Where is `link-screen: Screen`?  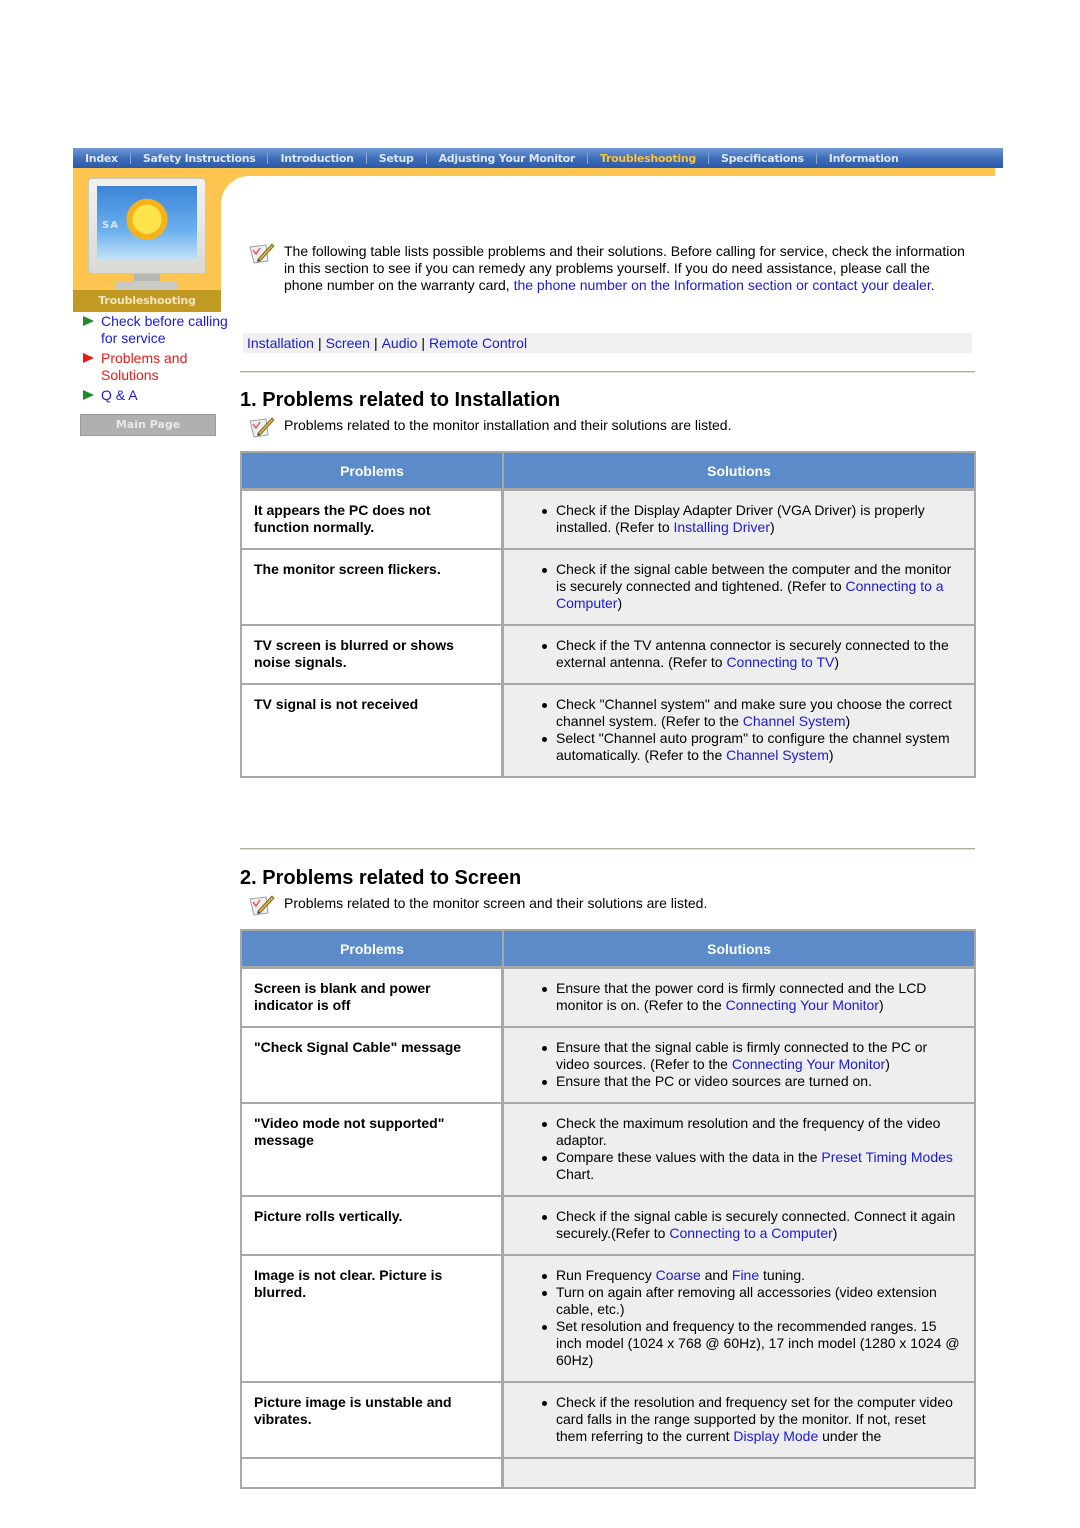
link-screen: Screen is located at coordinates (348, 343).